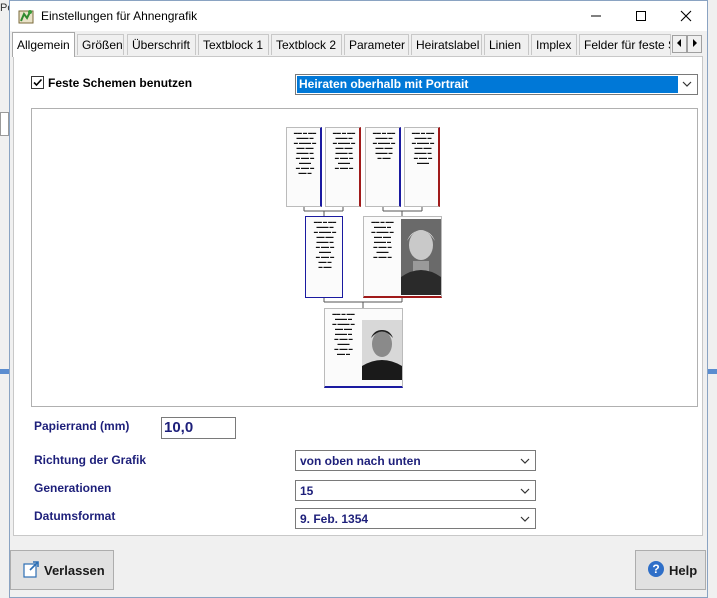  What do you see at coordinates (446, 44) in the screenshot?
I see `tab-heiratslabel: Heiratslabel` at bounding box center [446, 44].